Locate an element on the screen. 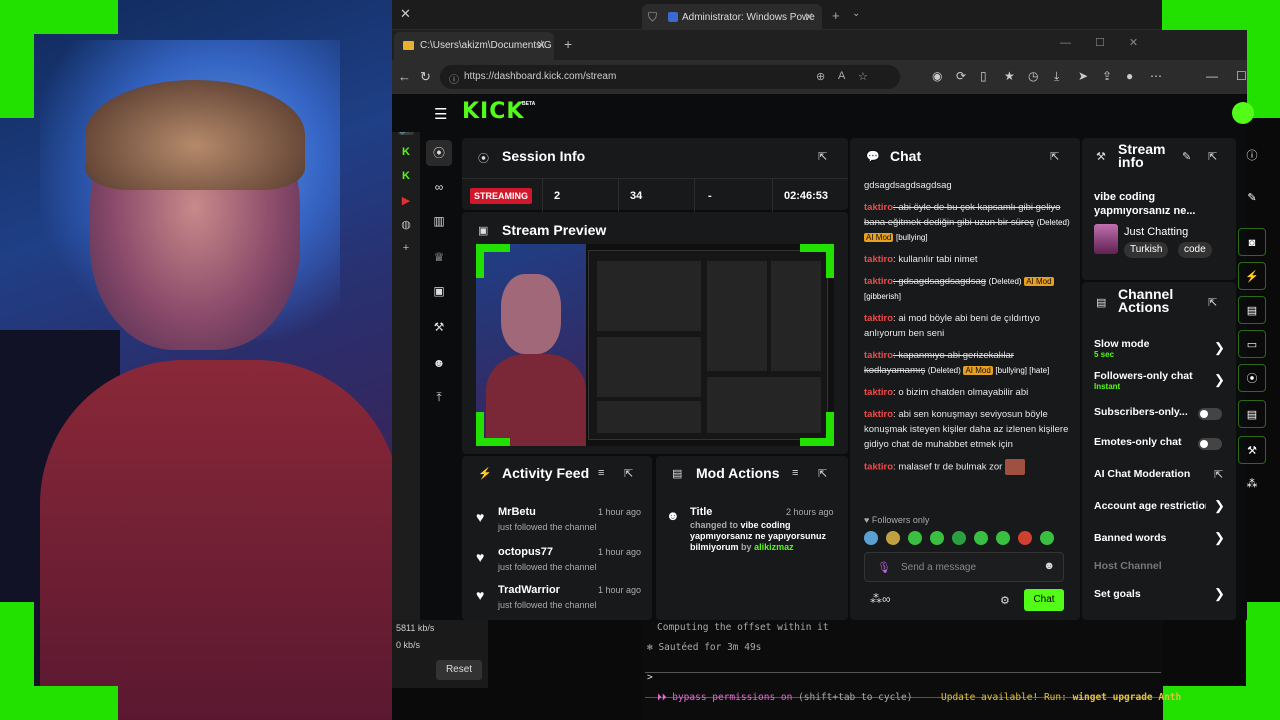 The width and height of the screenshot is (1280, 720). send-chat-button: Chat is located at coordinates (1044, 600).